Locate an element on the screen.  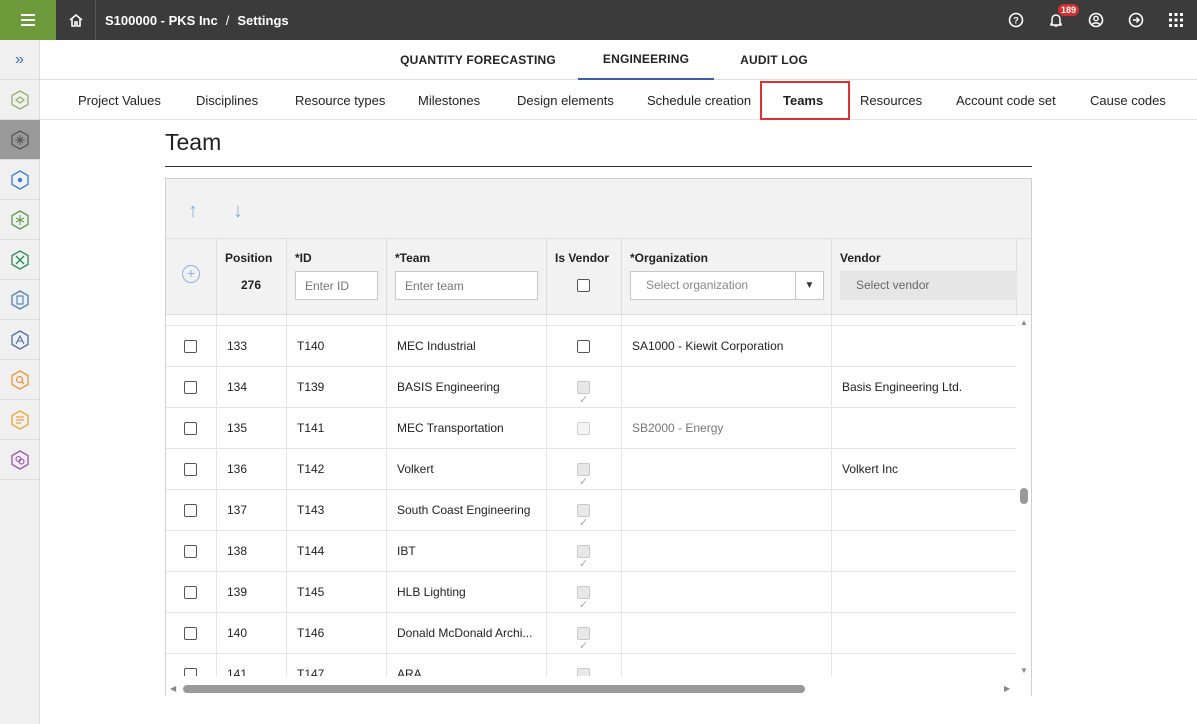
add-row-icon: + is located at coordinates (191, 274).